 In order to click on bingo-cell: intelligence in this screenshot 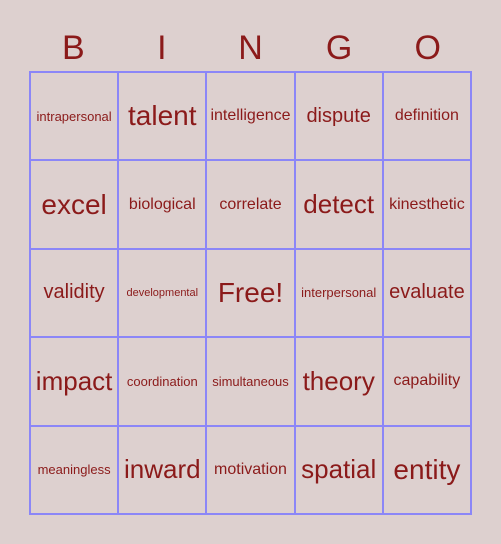, I will do `click(250, 116)`.